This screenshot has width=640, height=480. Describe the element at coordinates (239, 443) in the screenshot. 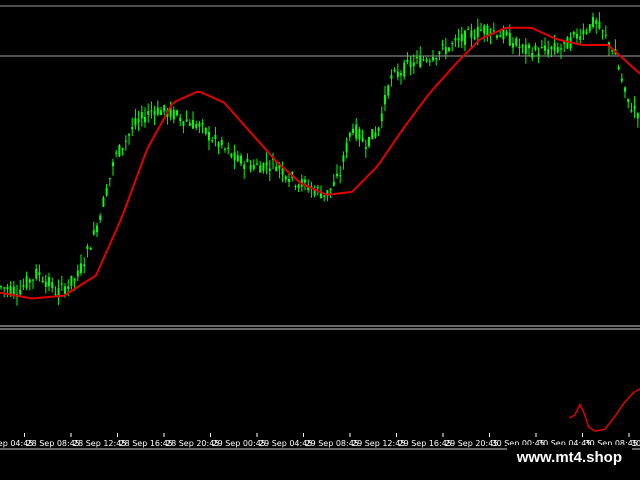

I see `time-tick-label: 29 Sep 00:45` at that location.